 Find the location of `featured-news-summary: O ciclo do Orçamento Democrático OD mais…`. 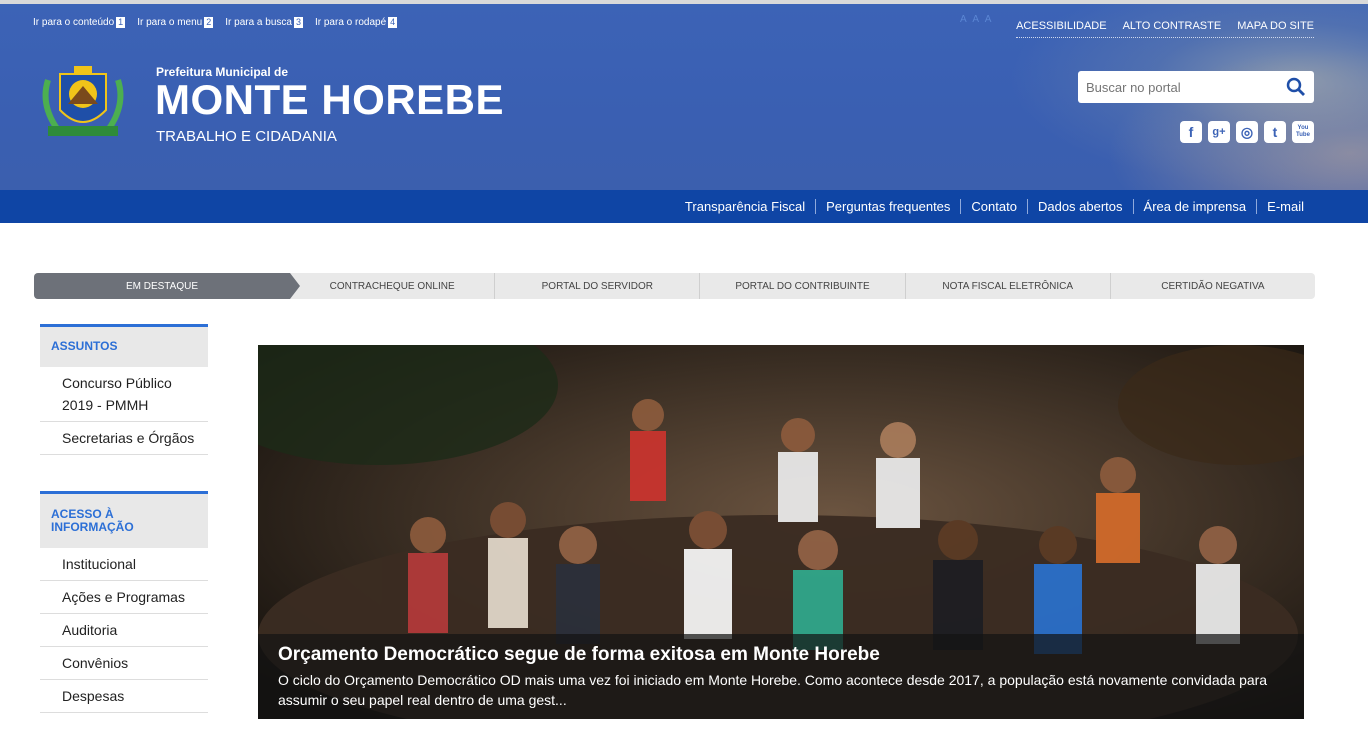

featured-news-summary: O ciclo do Orçamento Democrático OD mais… is located at coordinates (773, 690).